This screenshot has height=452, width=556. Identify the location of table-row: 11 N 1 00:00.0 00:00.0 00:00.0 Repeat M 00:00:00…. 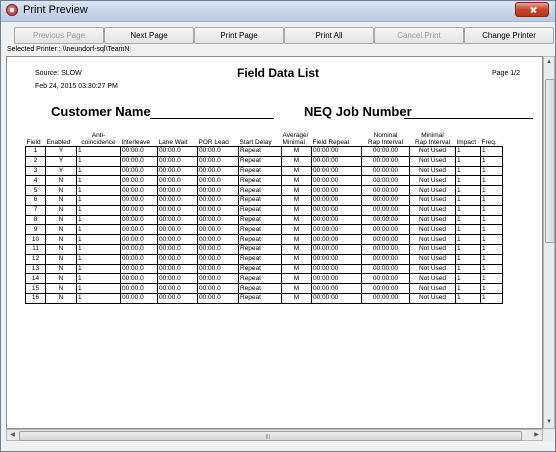
(264, 249).